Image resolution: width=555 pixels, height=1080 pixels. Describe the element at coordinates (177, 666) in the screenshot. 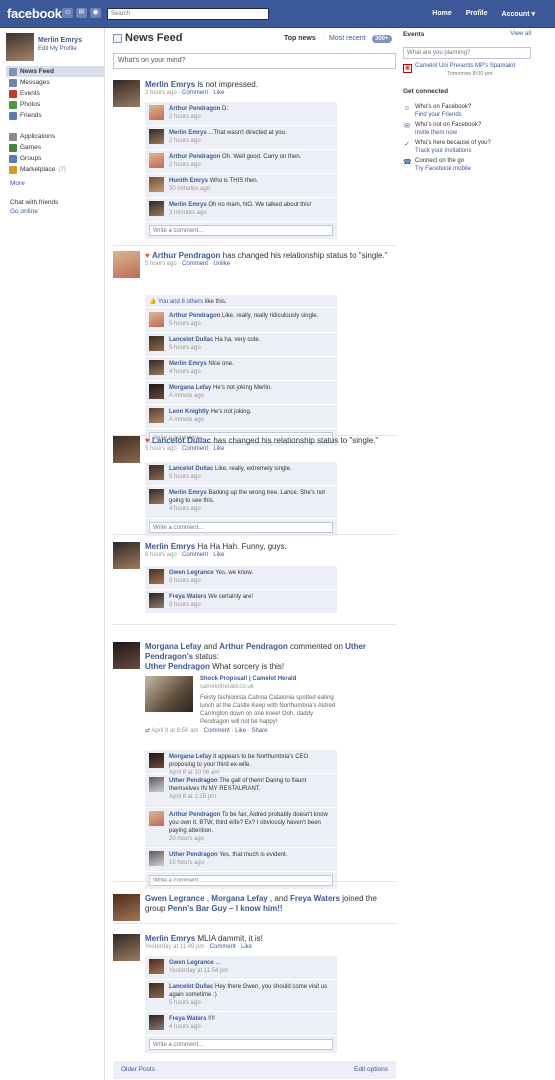

I see `status-author-link: Uther Pendragon` at that location.